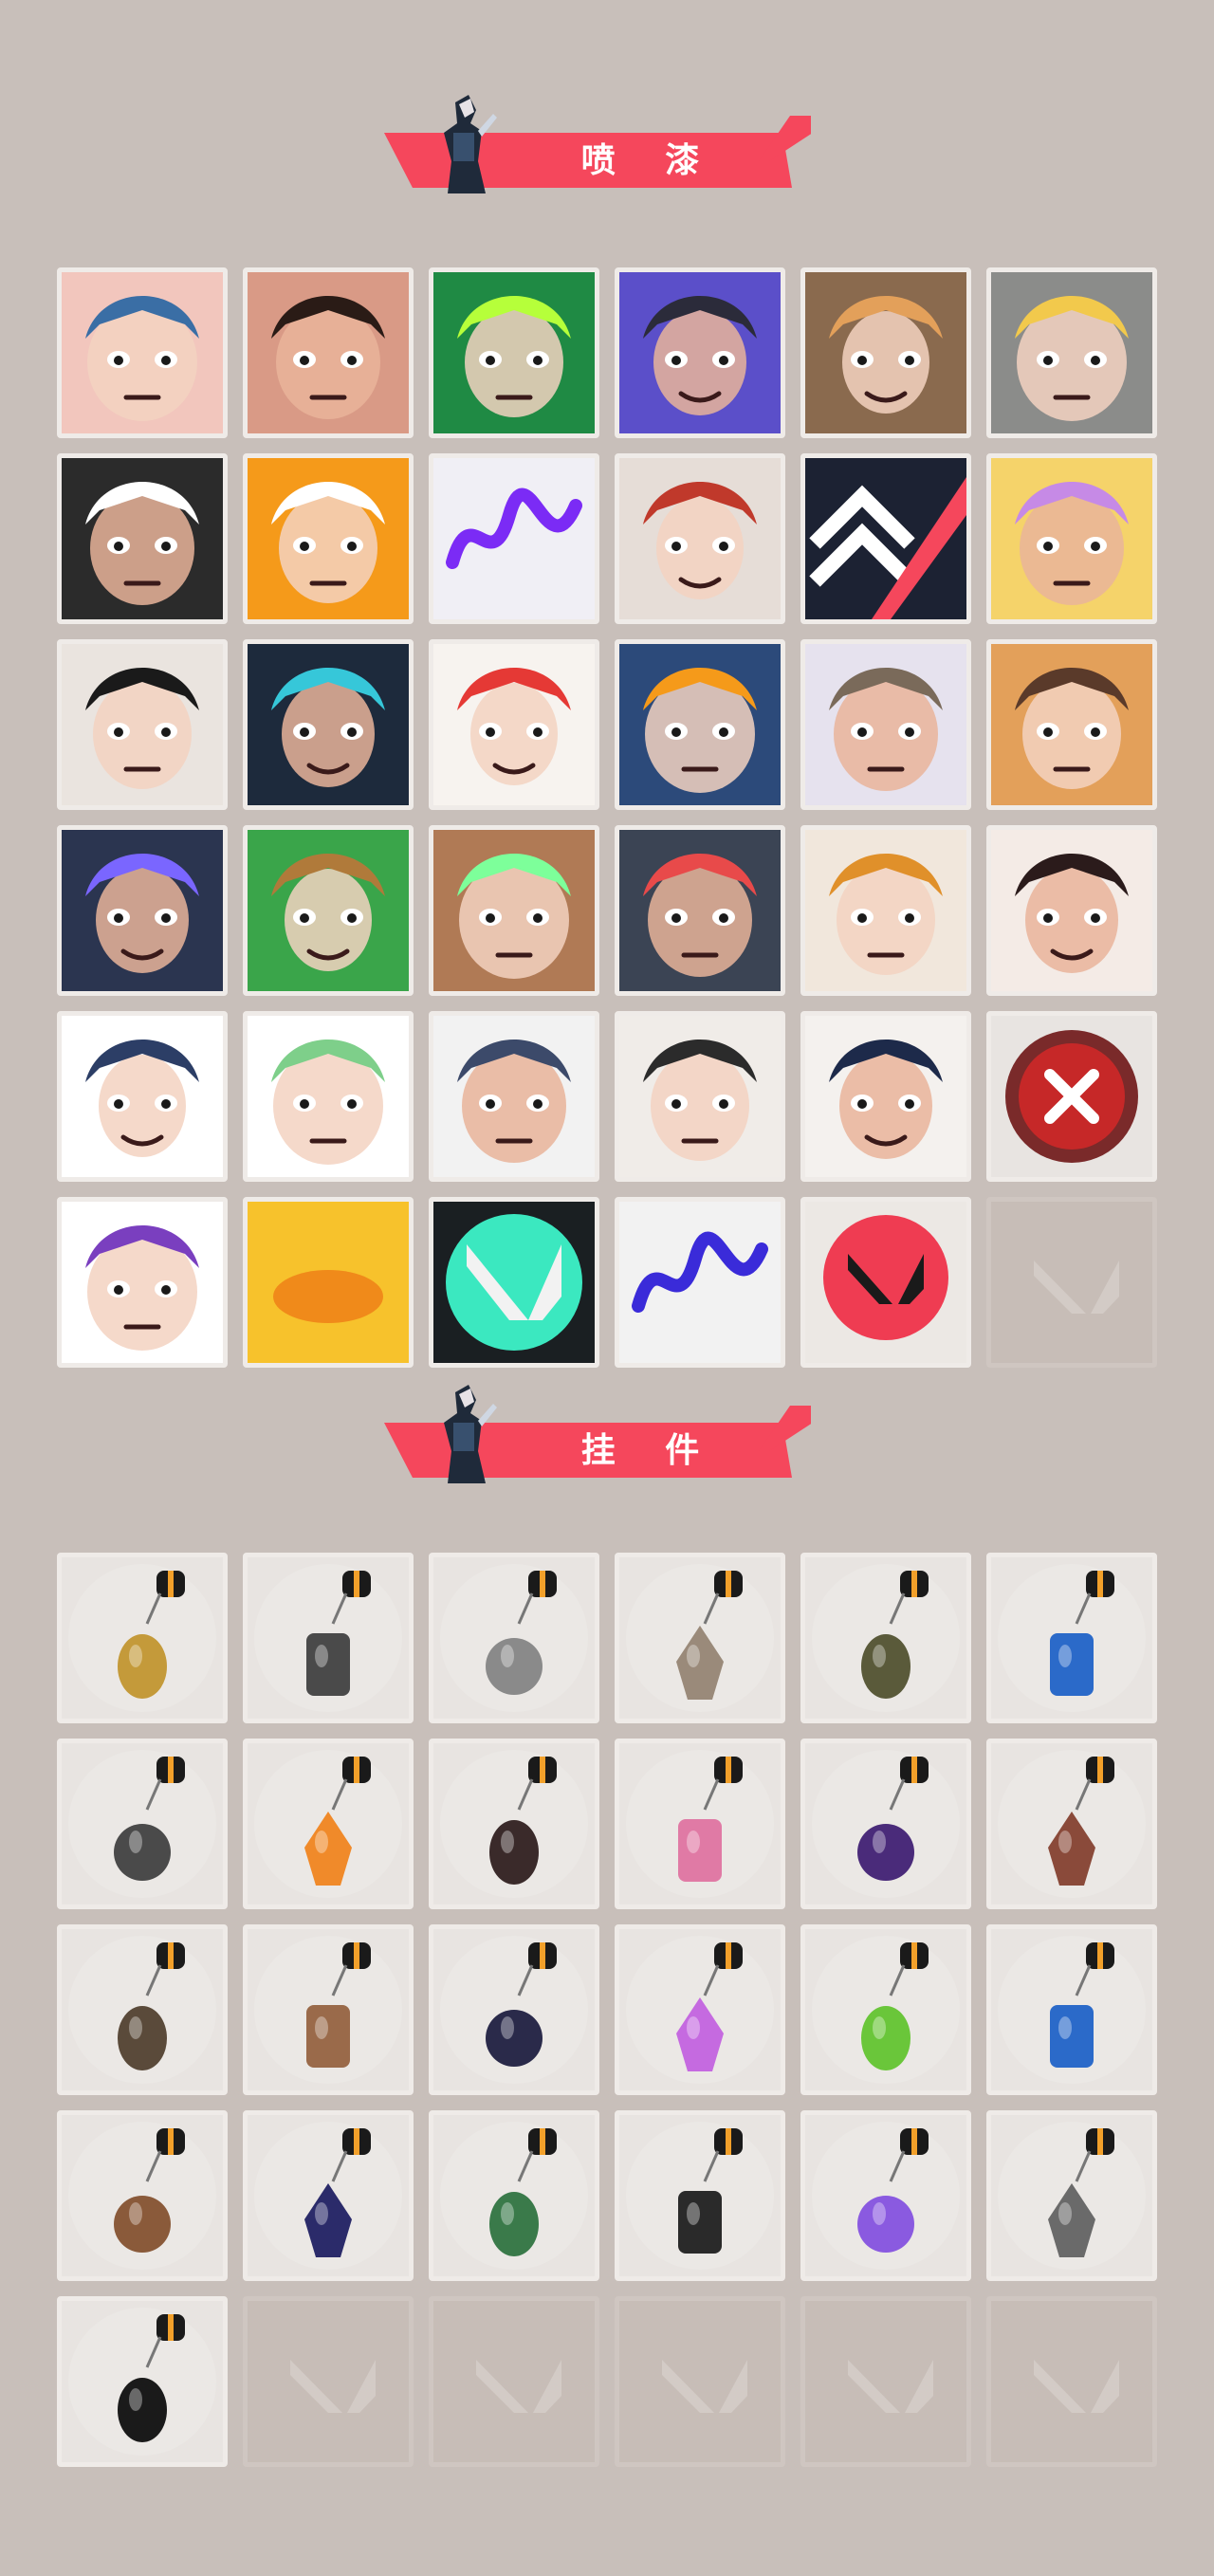  I want to click on orange-mask-icon, so click(328, 538).